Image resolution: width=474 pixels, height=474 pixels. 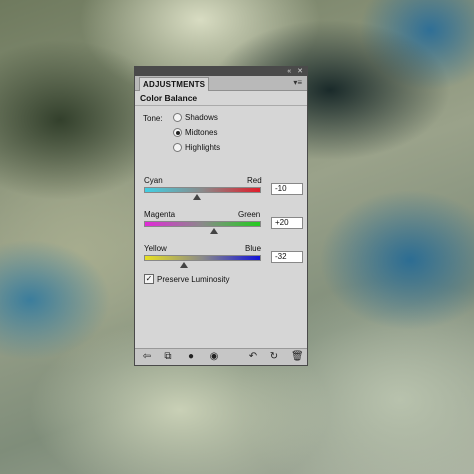 What do you see at coordinates (201, 132) in the screenshot?
I see `radio-label: Midtones` at bounding box center [201, 132].